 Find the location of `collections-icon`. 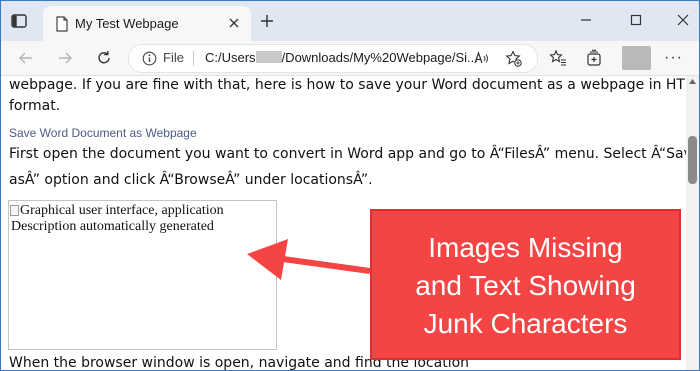

collections-icon is located at coordinates (594, 58).